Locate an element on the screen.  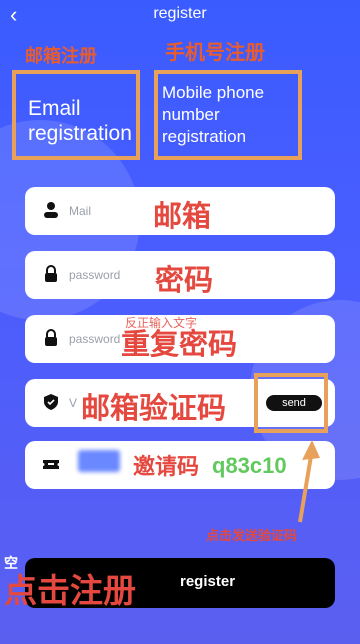
tab-phone-registration: Mobile phone number registration is located at coordinates (228, 115).